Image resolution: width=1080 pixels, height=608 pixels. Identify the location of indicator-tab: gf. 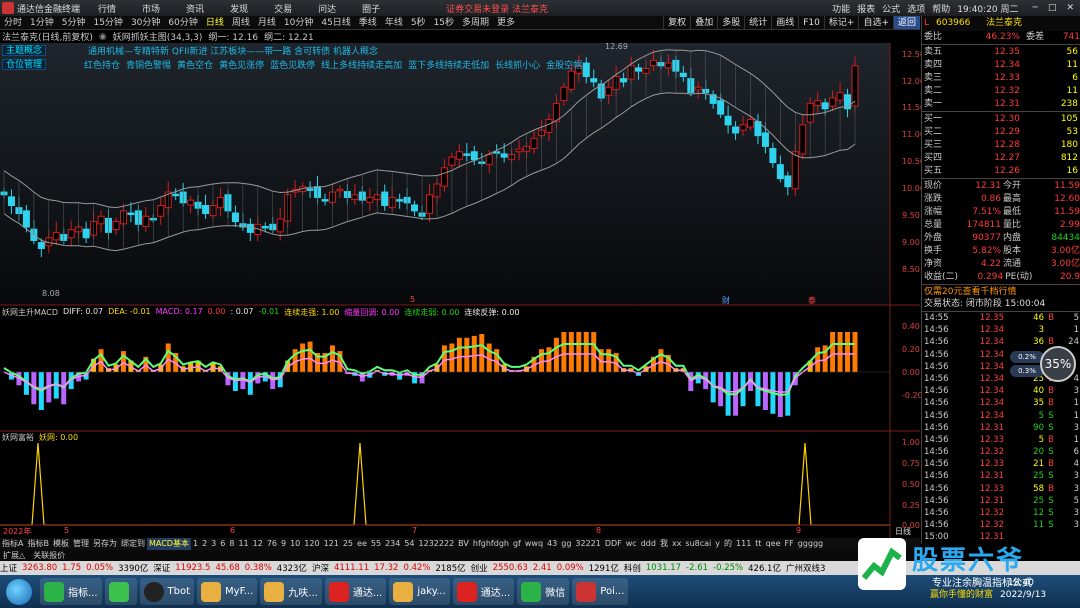
(517, 544).